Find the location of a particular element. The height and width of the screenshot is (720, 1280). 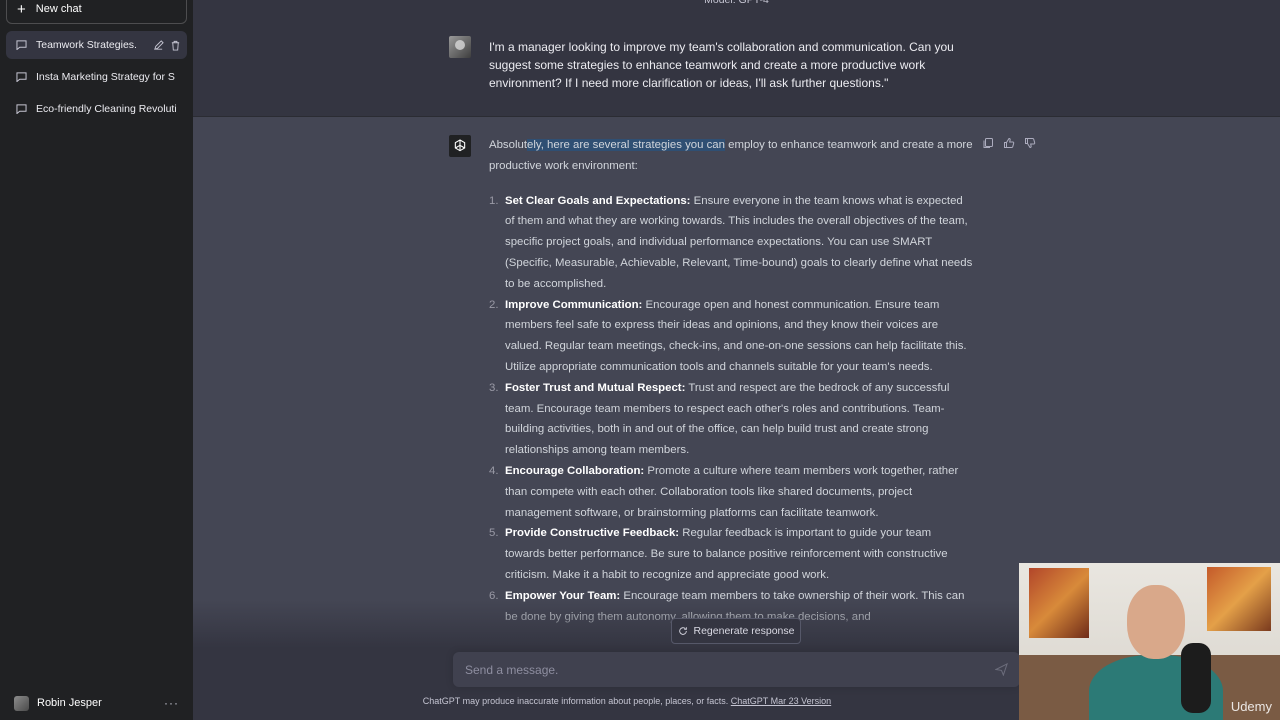

send-icon is located at coordinates (1001, 669).